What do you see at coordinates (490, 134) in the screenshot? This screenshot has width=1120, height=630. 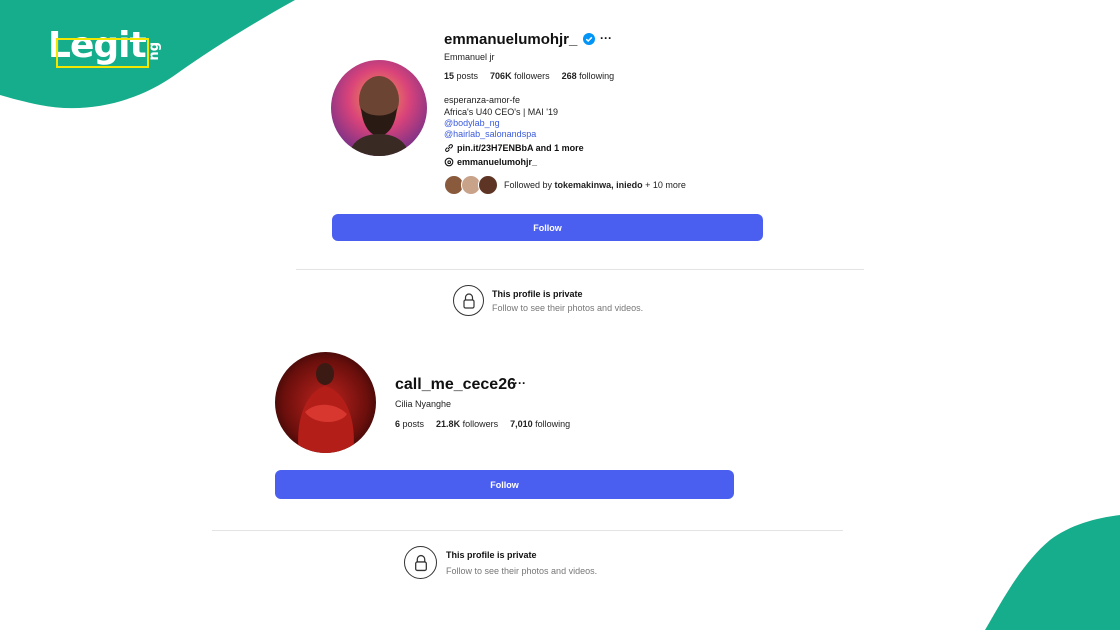 I see `mention-link: @hairlab_salonandspa` at bounding box center [490, 134].